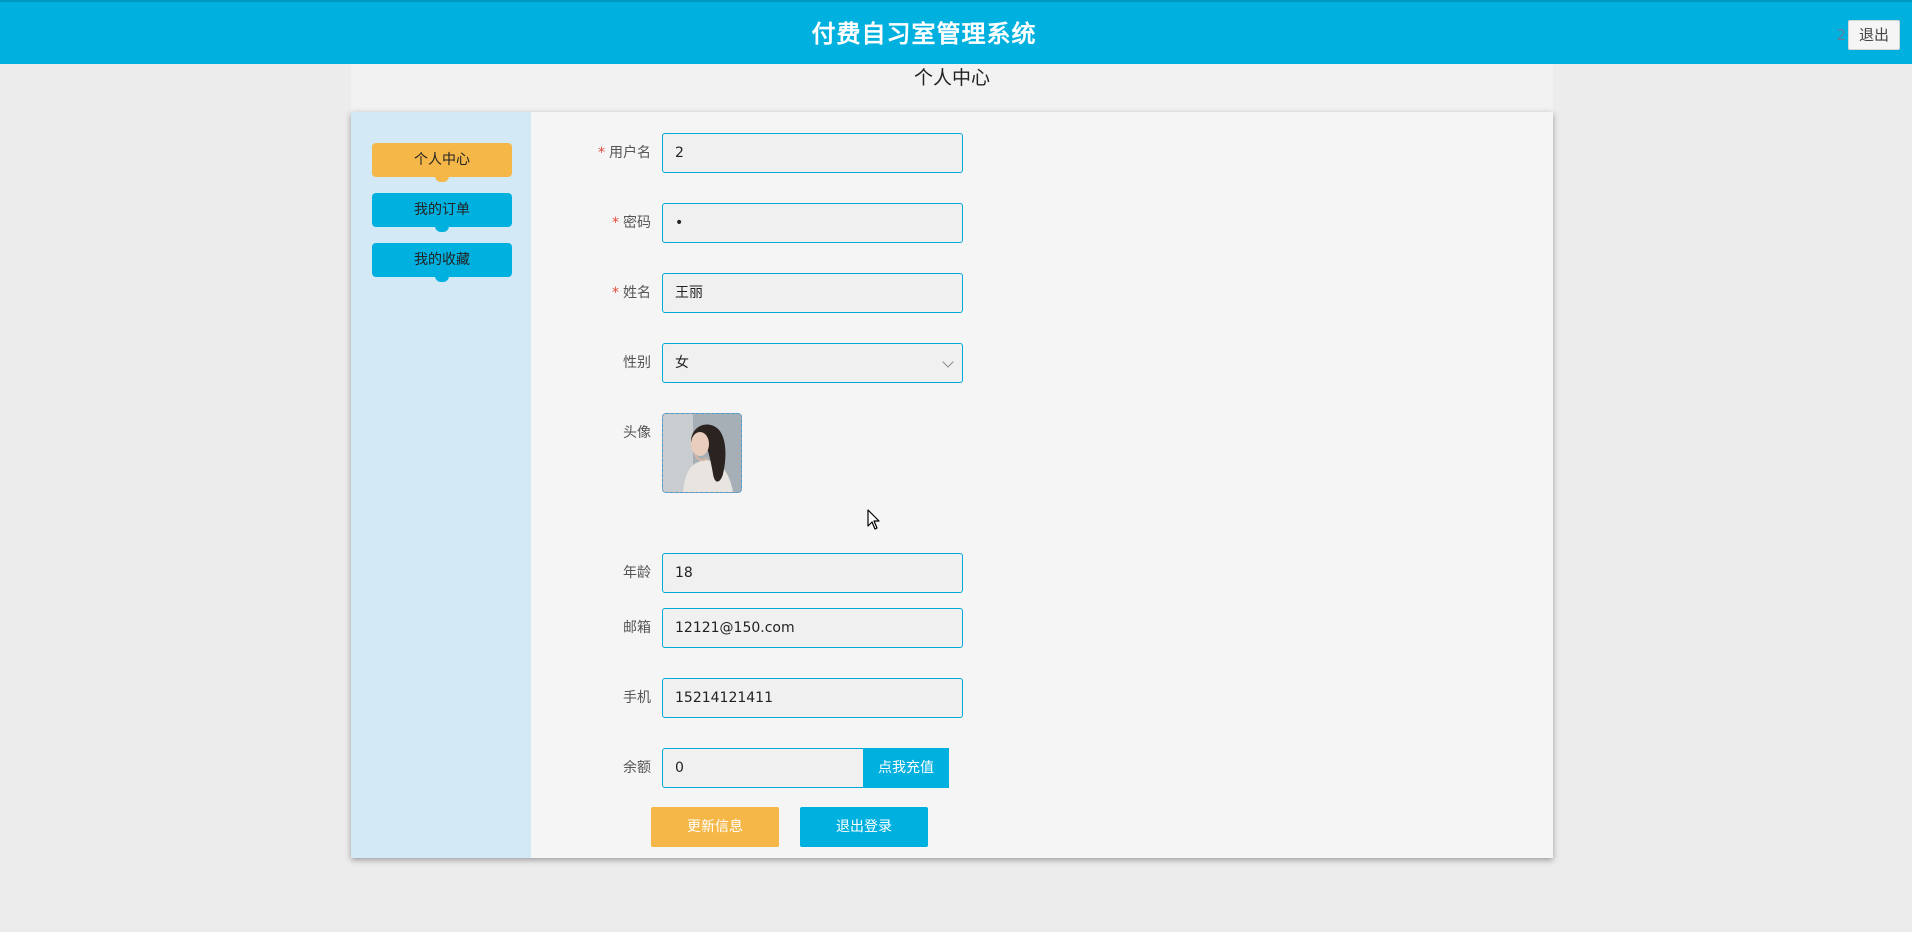 The width and height of the screenshot is (1912, 932). What do you see at coordinates (637, 698) in the screenshot?
I see `phone-label: 手机` at bounding box center [637, 698].